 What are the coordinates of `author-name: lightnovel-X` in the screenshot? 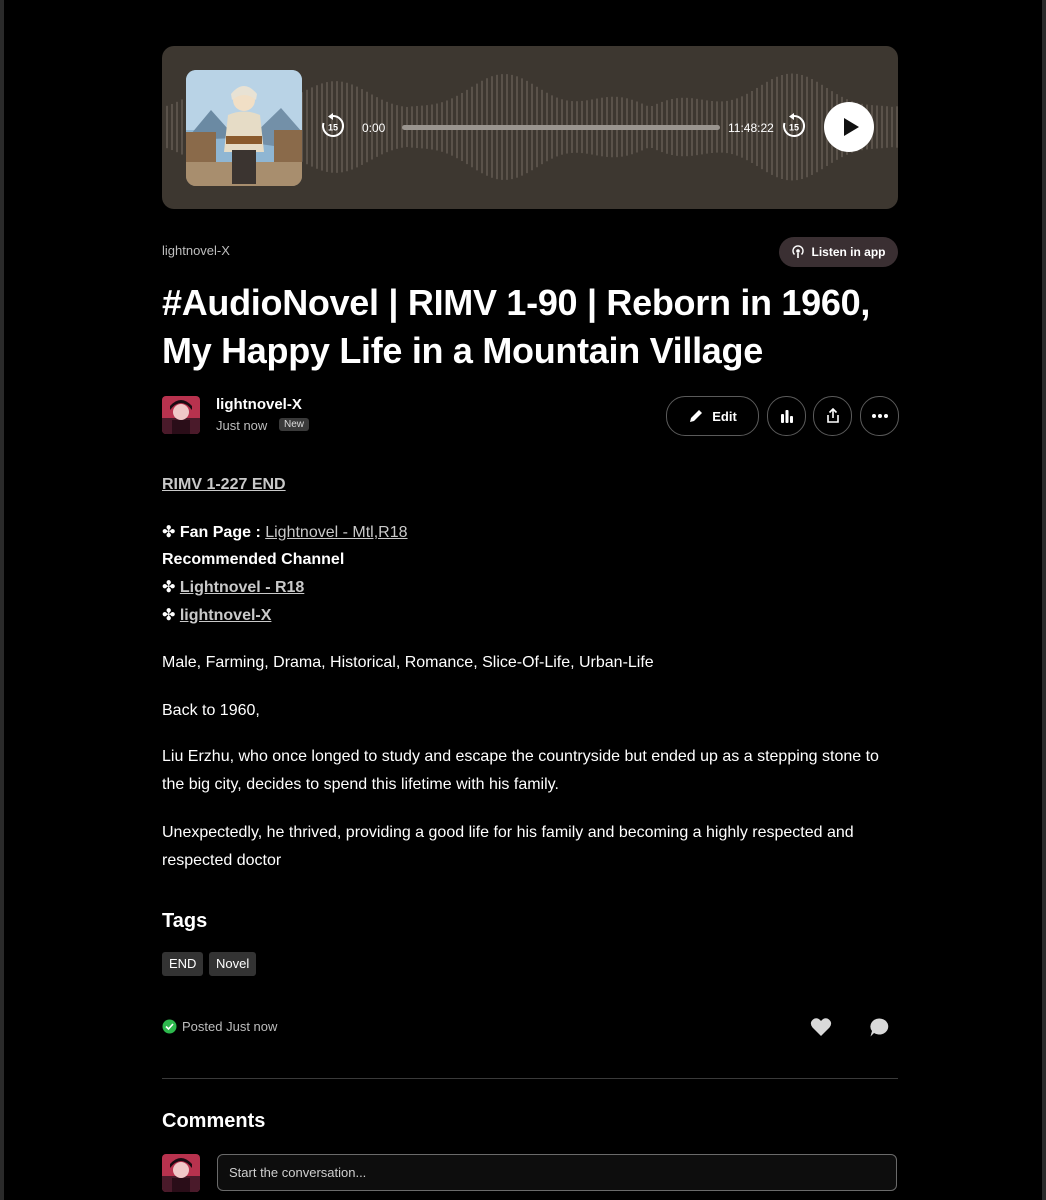 It's located at (259, 404).